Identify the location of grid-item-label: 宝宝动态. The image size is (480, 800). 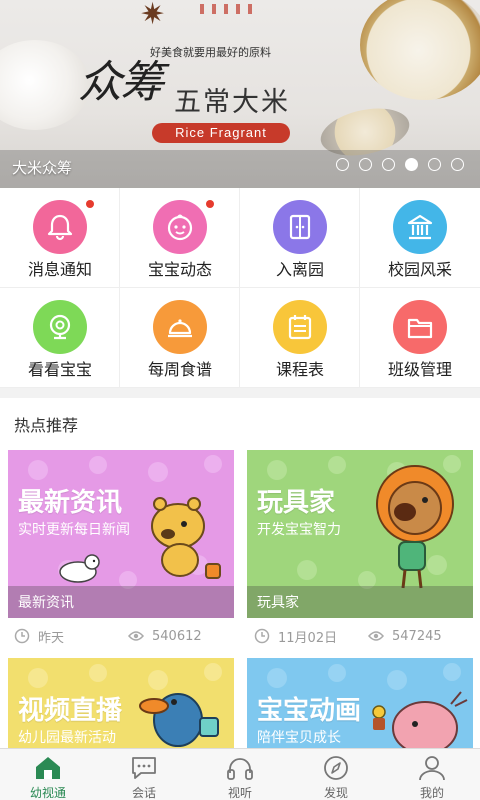
(179, 269).